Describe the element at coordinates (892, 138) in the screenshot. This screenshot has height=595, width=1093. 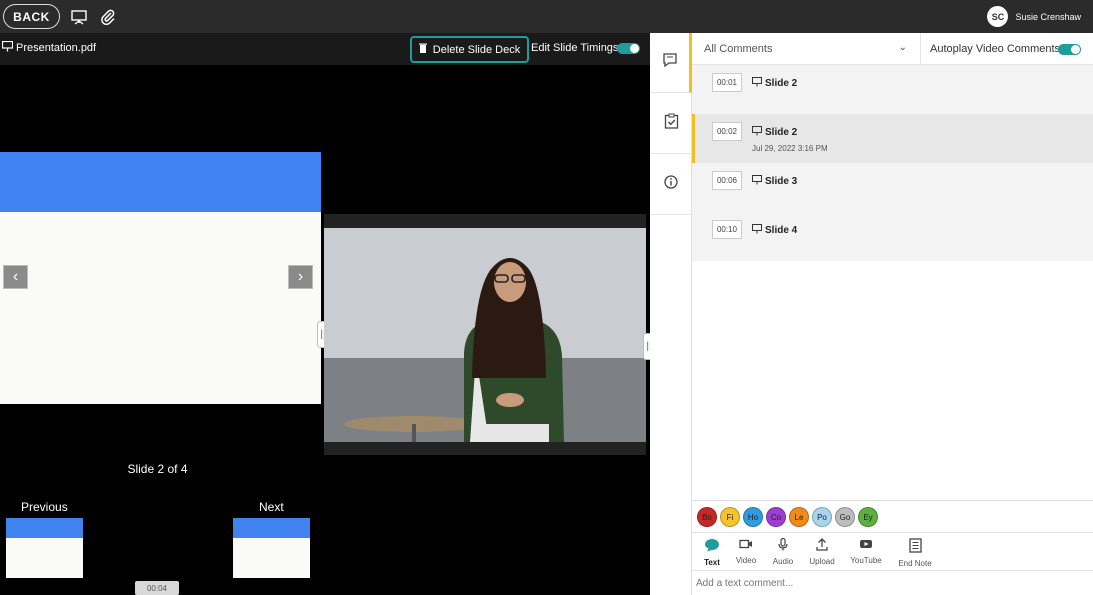
I see `comment-item-selected: 00:02 Slide 2 Jul 29, 2022 3:16 PM` at that location.